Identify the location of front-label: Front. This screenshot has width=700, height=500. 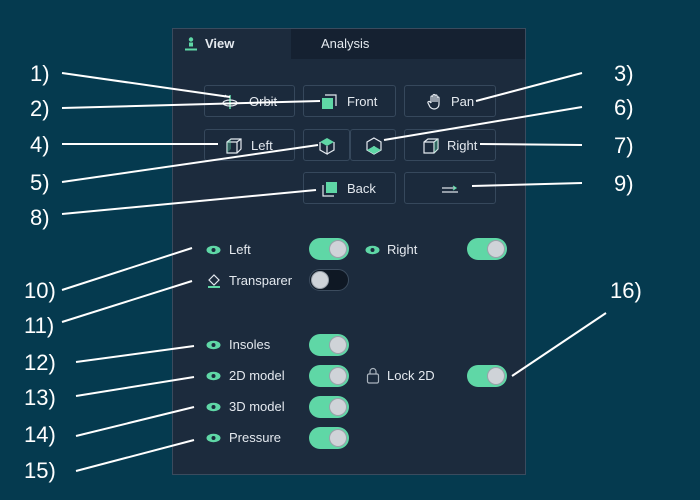
(362, 101).